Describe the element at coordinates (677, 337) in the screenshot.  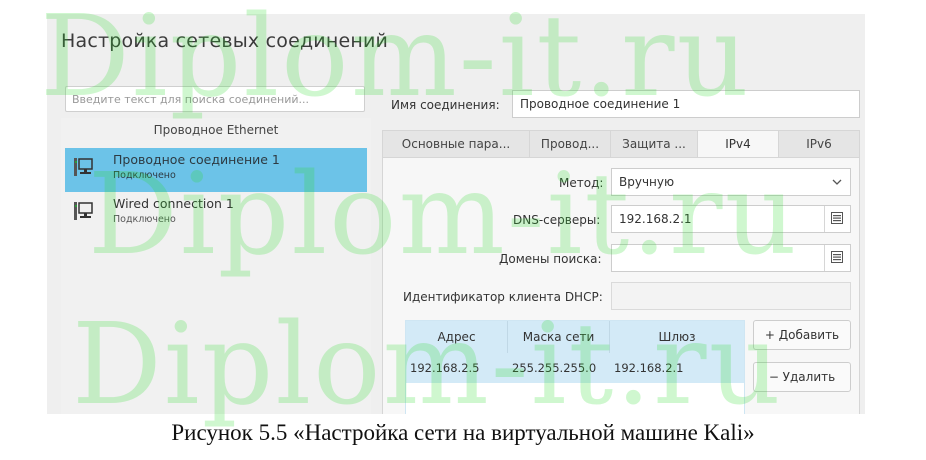
I see `column-header-gateway: Шлюз` at that location.